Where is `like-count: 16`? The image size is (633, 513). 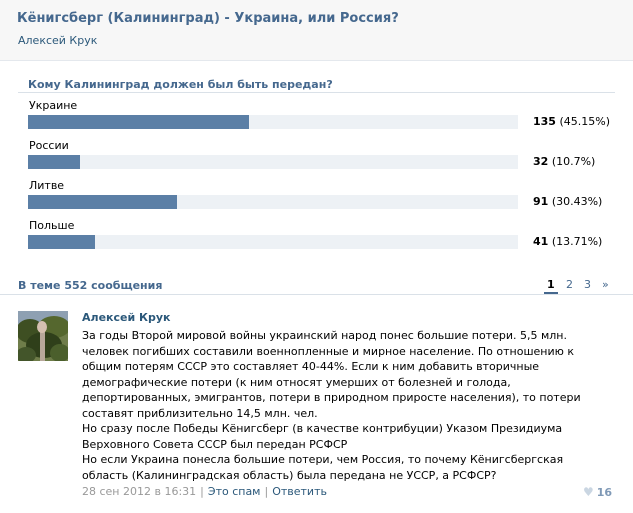 like-count: 16 is located at coordinates (604, 492).